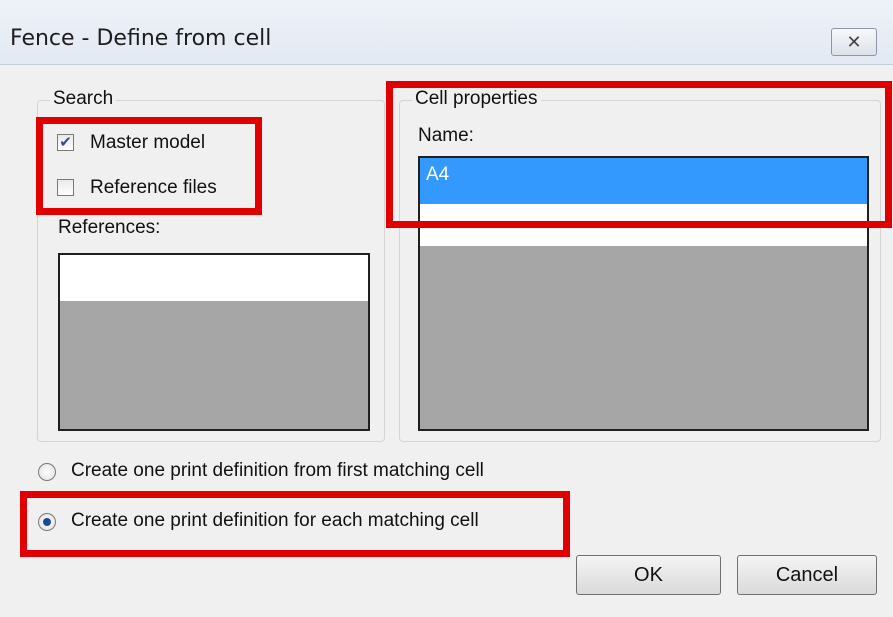 Image resolution: width=893 pixels, height=617 pixels. I want to click on title-bar: Fence - Define from cell ✕, so click(446, 32).